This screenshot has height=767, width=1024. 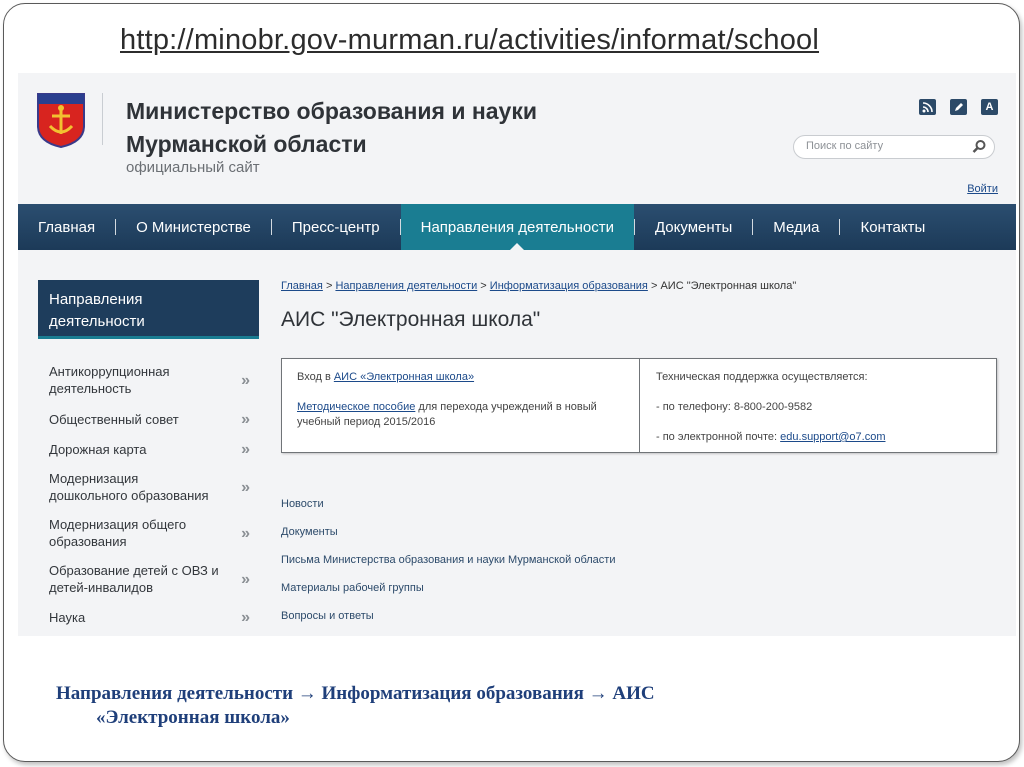 What do you see at coordinates (892, 227) in the screenshot?
I see `nav-item-contacts: Контакты` at bounding box center [892, 227].